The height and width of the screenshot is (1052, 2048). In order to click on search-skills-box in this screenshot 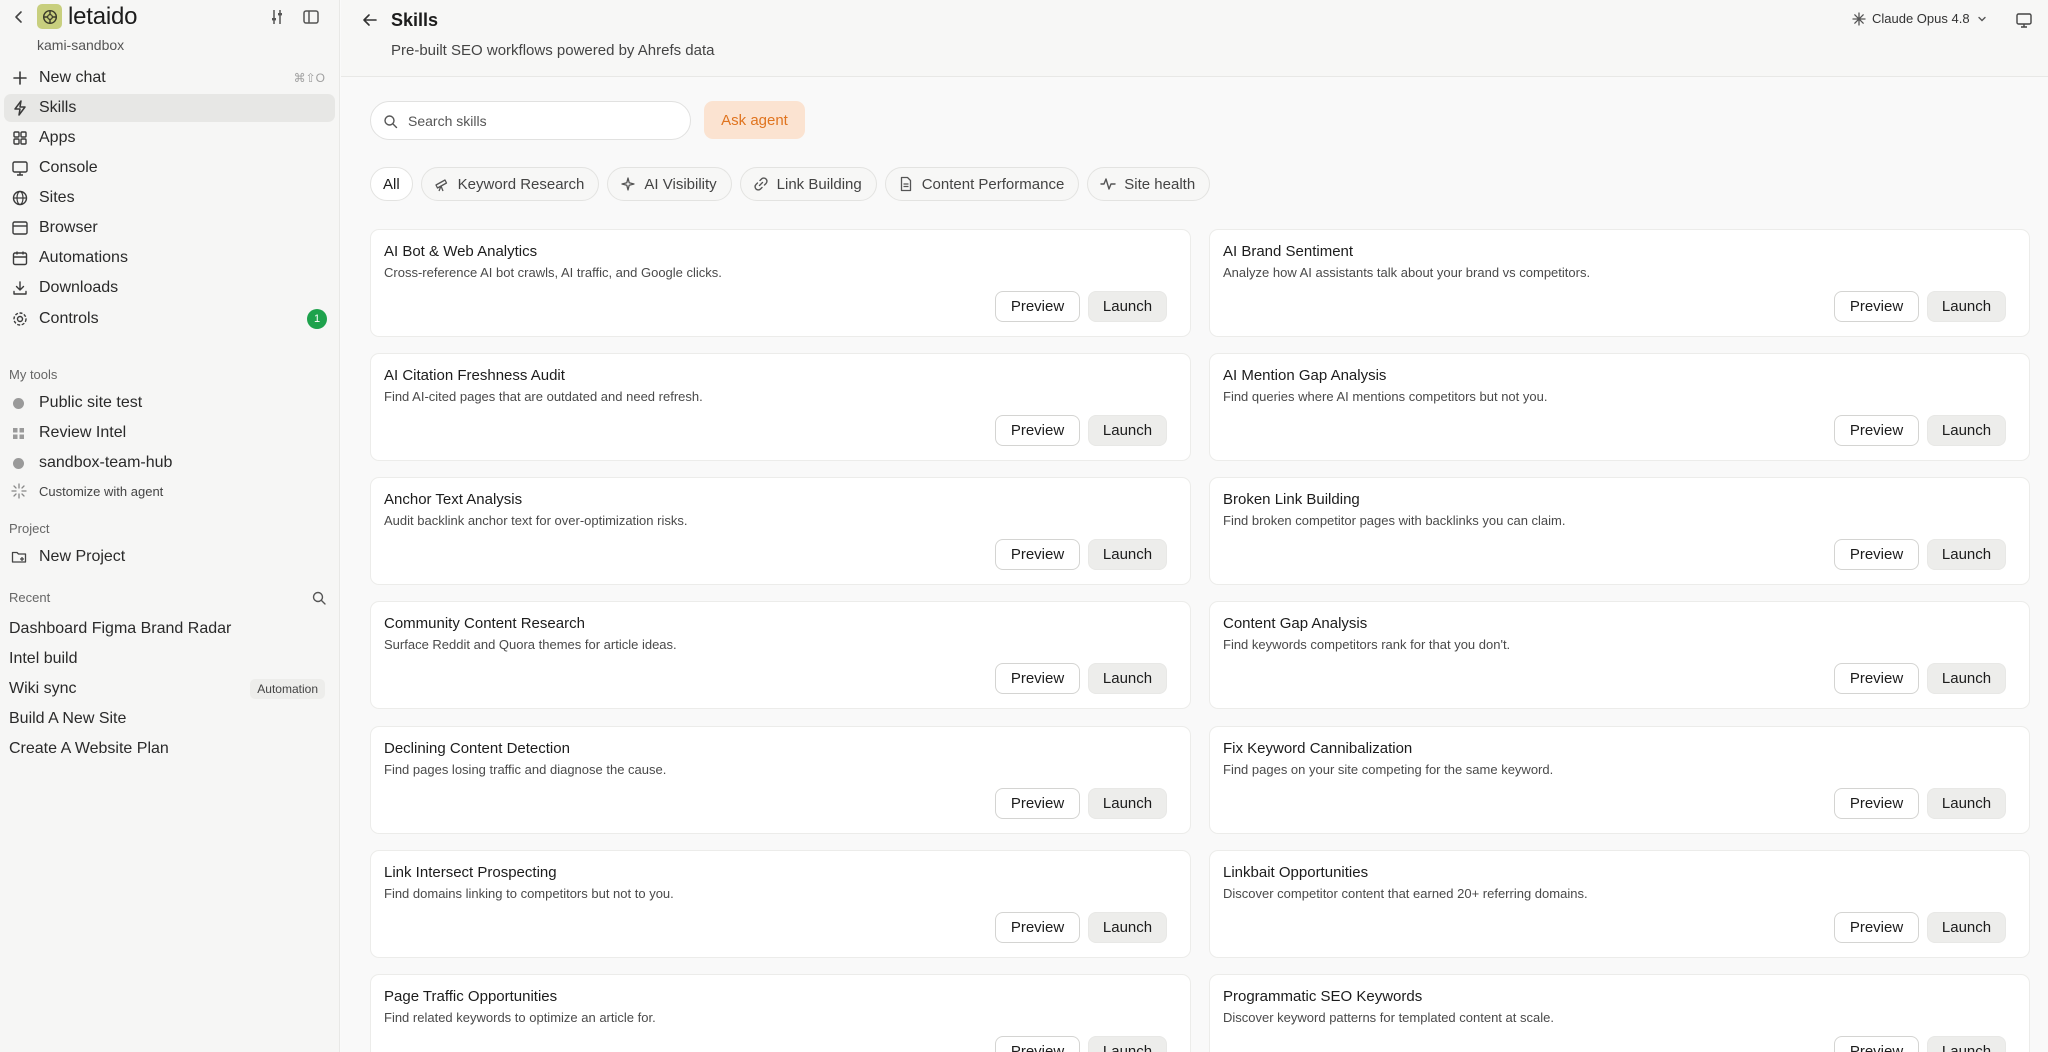, I will do `click(530, 120)`.